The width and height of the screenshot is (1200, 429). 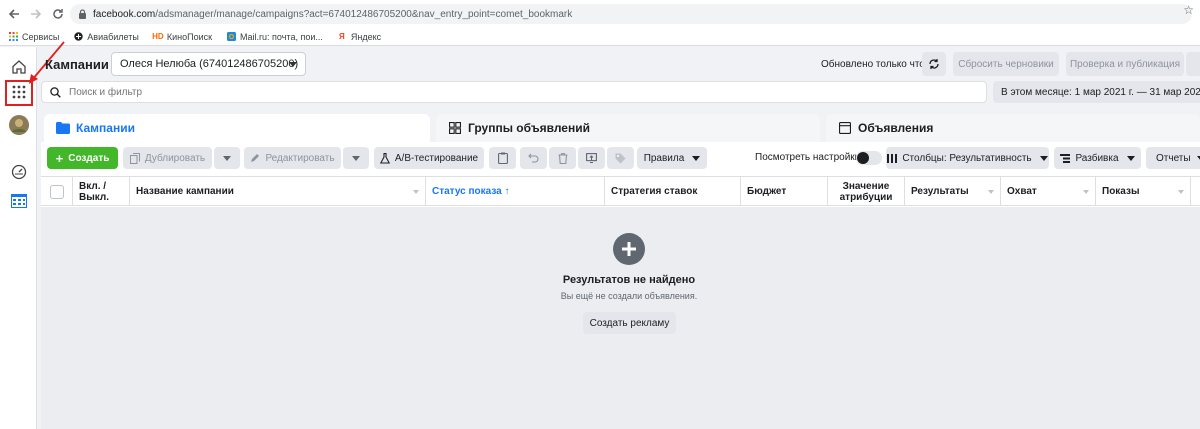 I want to click on ad-icon, so click(x=845, y=128).